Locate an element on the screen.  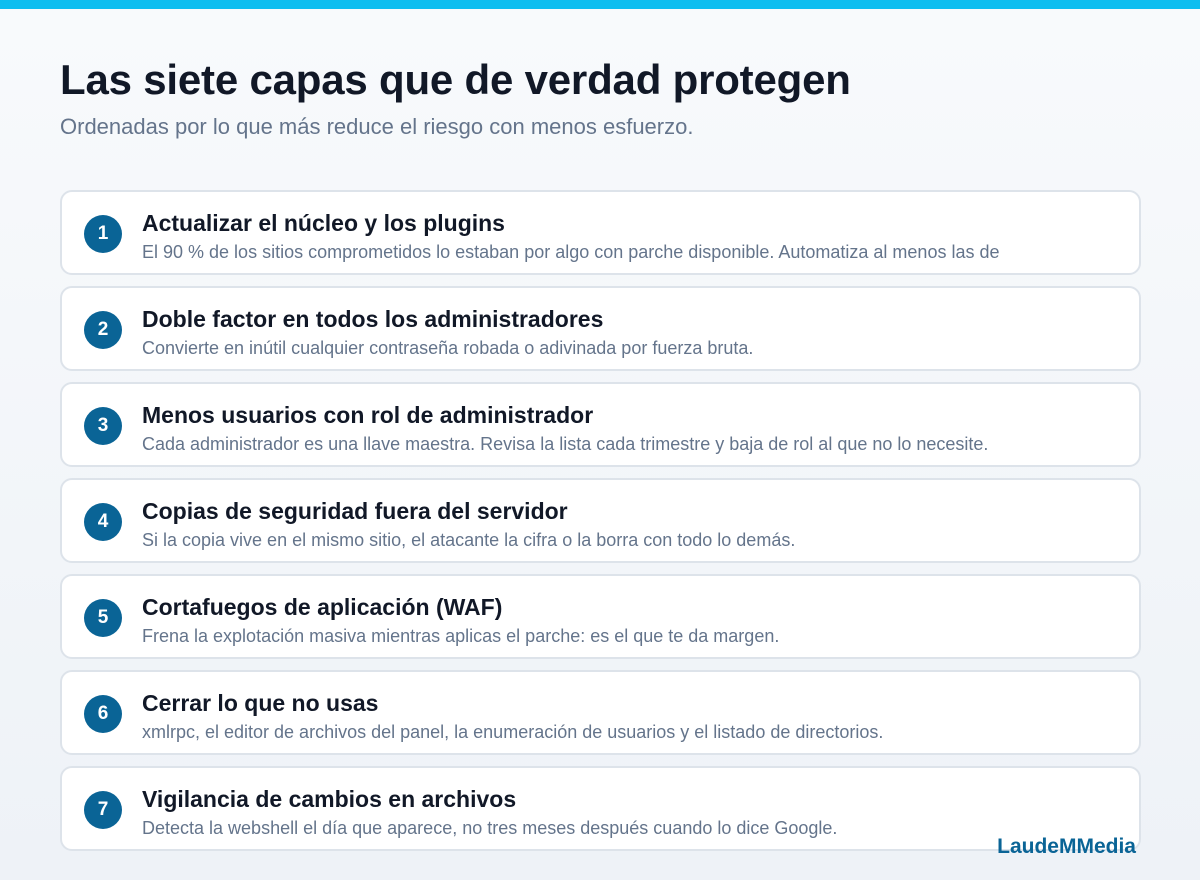
layer-title: Actualizar el núcleo y los plugins is located at coordinates (323, 223).